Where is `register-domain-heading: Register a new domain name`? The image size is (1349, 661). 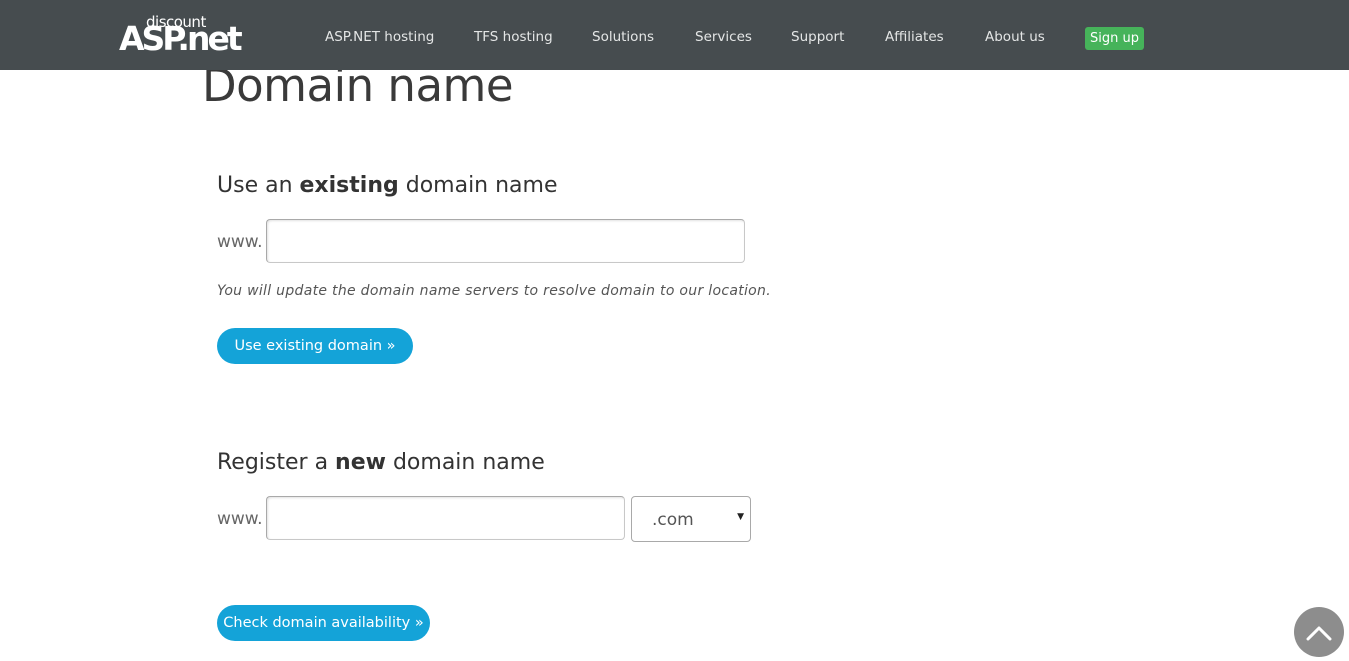 register-domain-heading: Register a new domain name is located at coordinates (381, 462).